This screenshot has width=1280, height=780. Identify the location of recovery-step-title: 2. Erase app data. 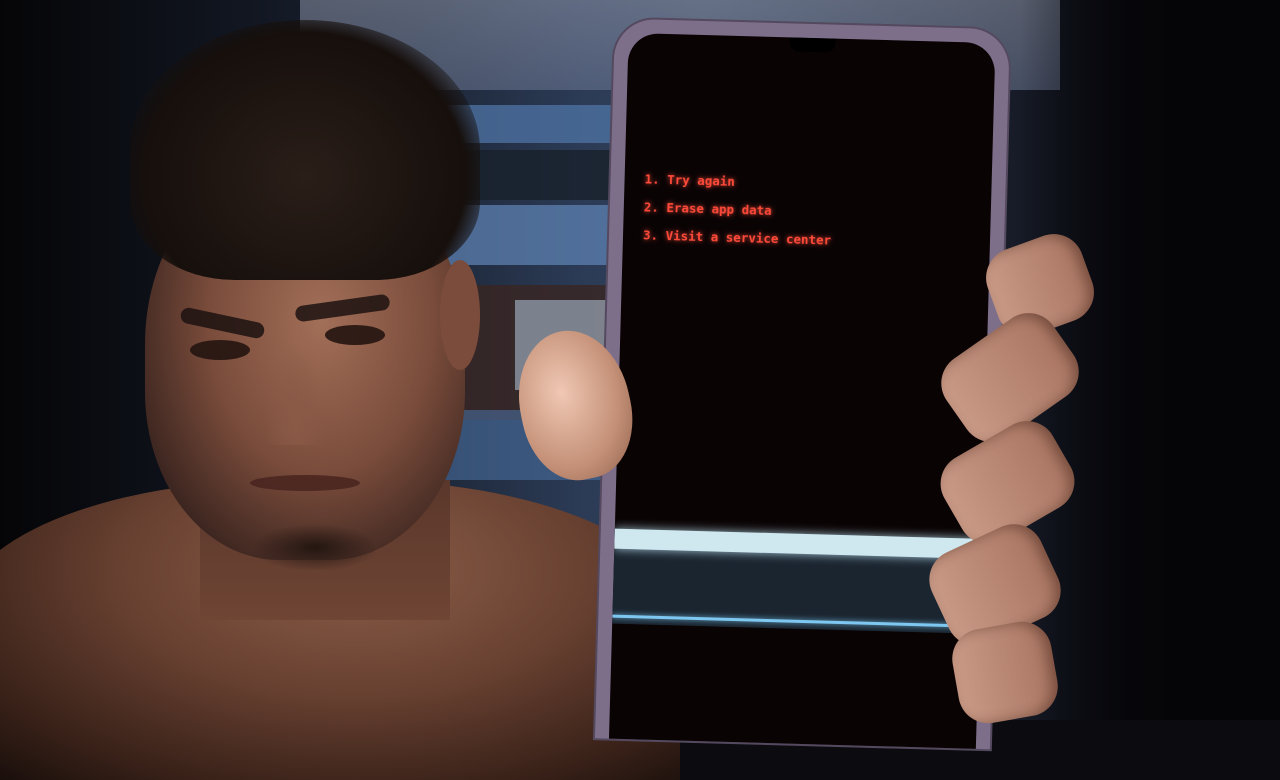
(707, 208).